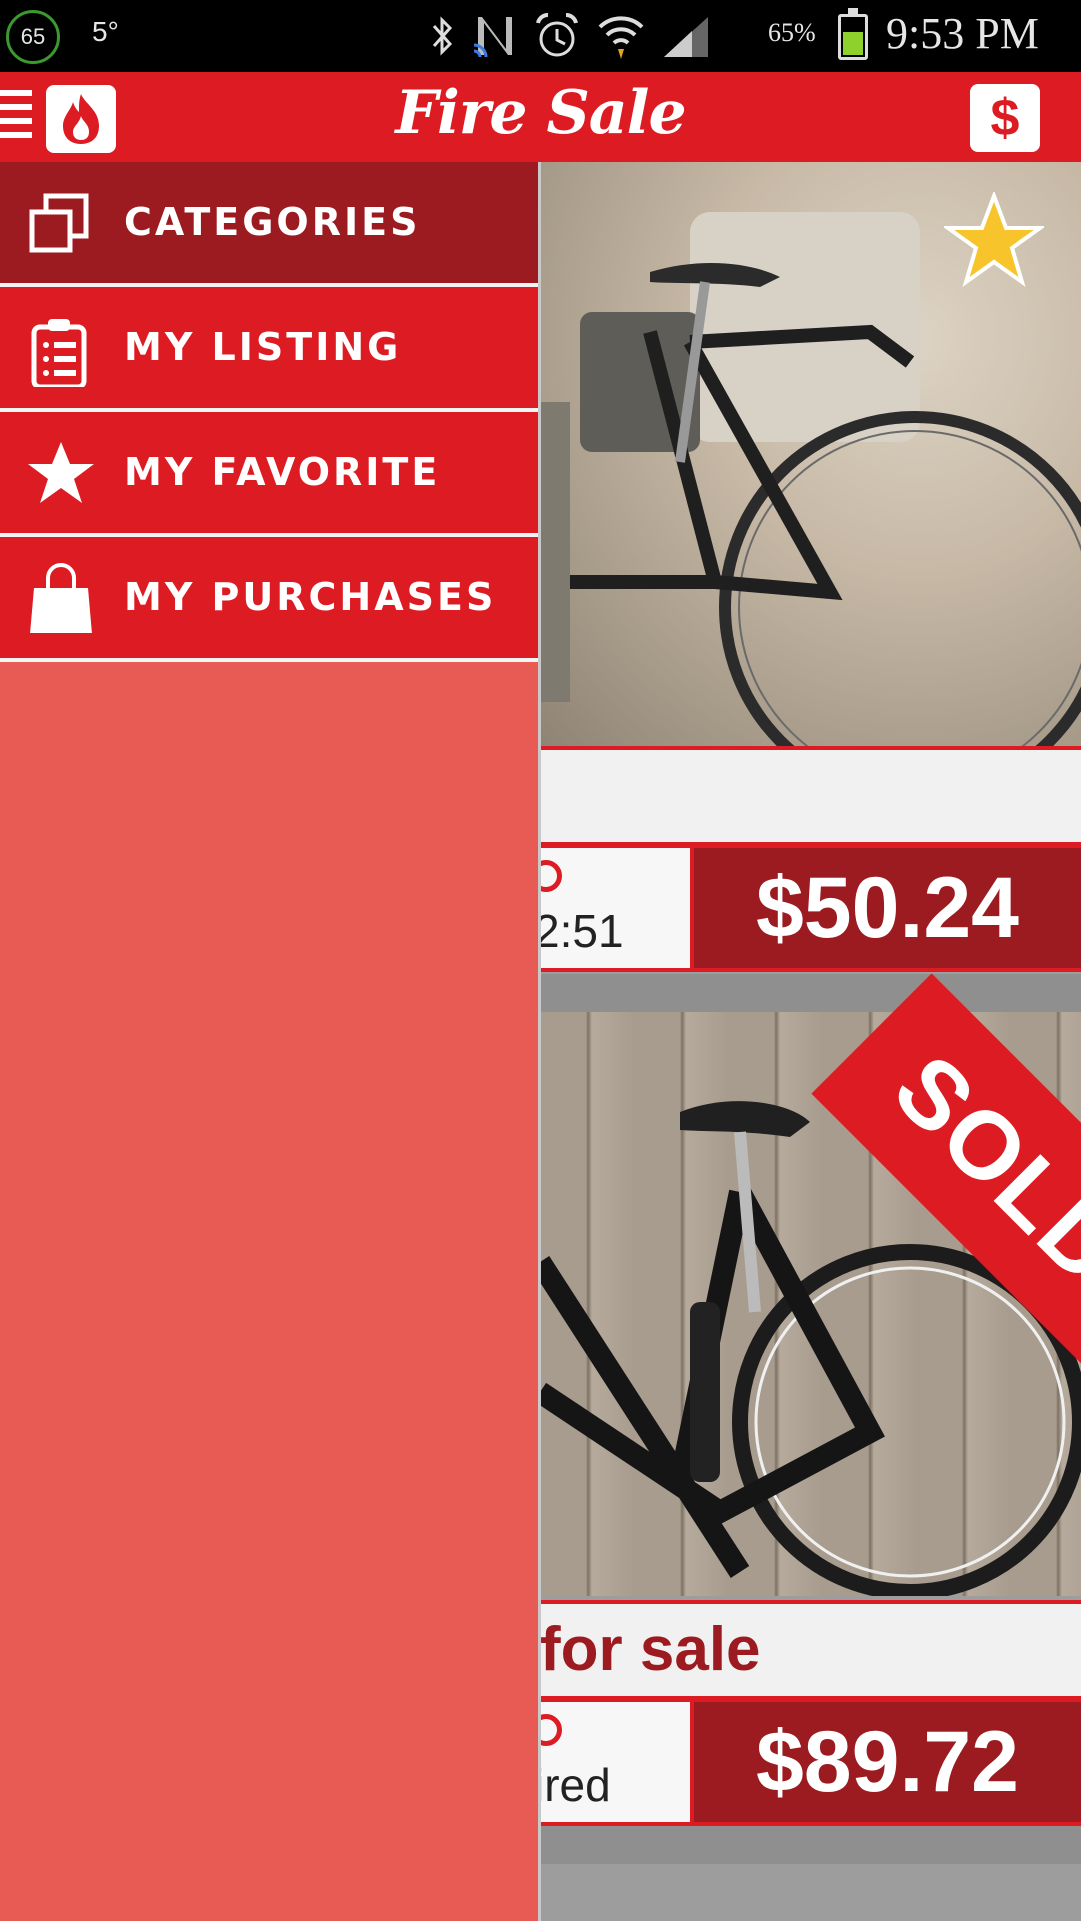  I want to click on listing-title-bar, so click(810, 796).